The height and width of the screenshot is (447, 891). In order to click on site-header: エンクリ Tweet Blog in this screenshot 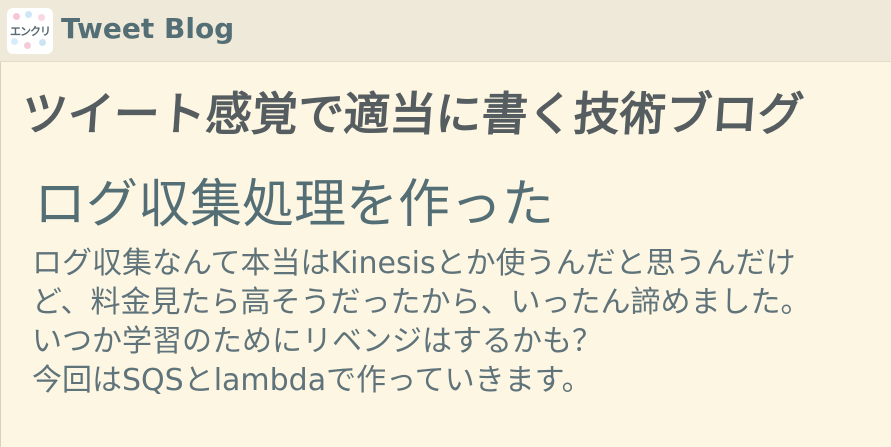, I will do `click(445, 31)`.